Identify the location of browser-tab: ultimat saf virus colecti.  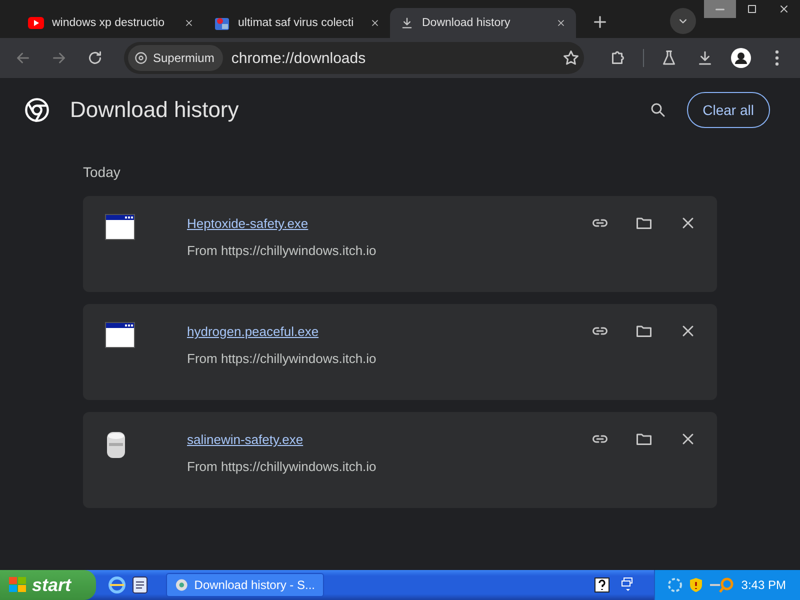
(297, 23).